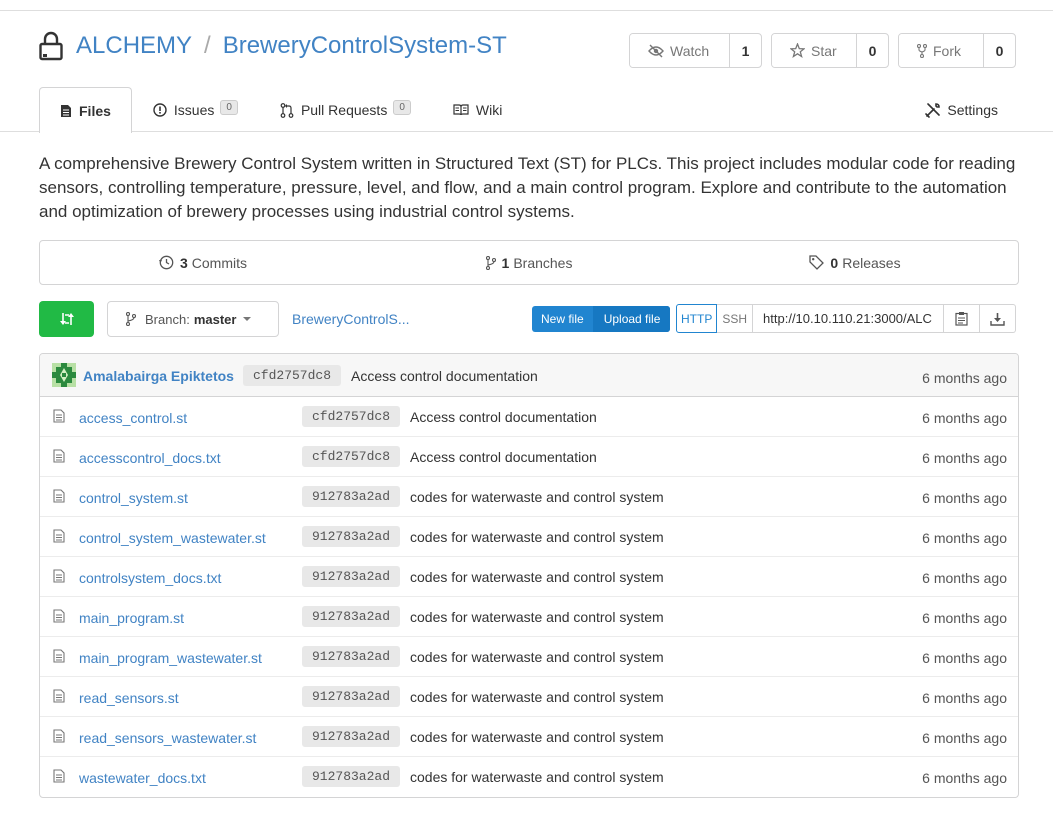 The width and height of the screenshot is (1053, 820). What do you see at coordinates (489, 110) in the screenshot?
I see `tab-wiki-label: Wiki` at bounding box center [489, 110].